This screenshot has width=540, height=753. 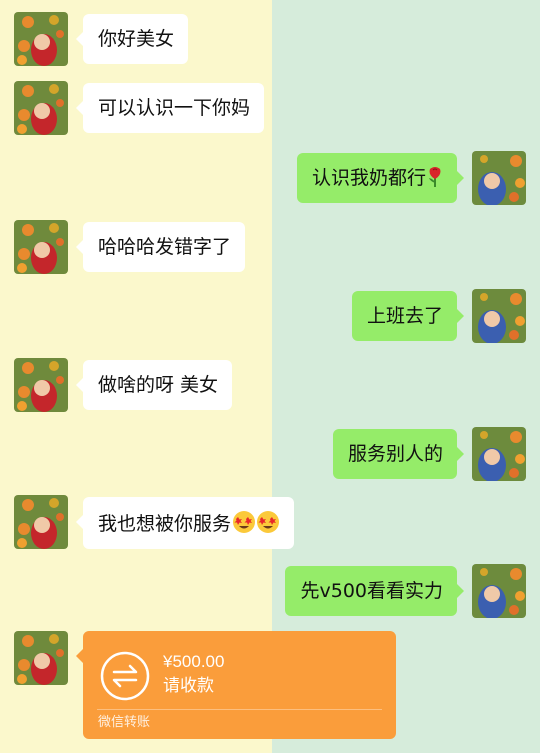 I want to click on message-text: 我也想被你服务, so click(x=165, y=524).